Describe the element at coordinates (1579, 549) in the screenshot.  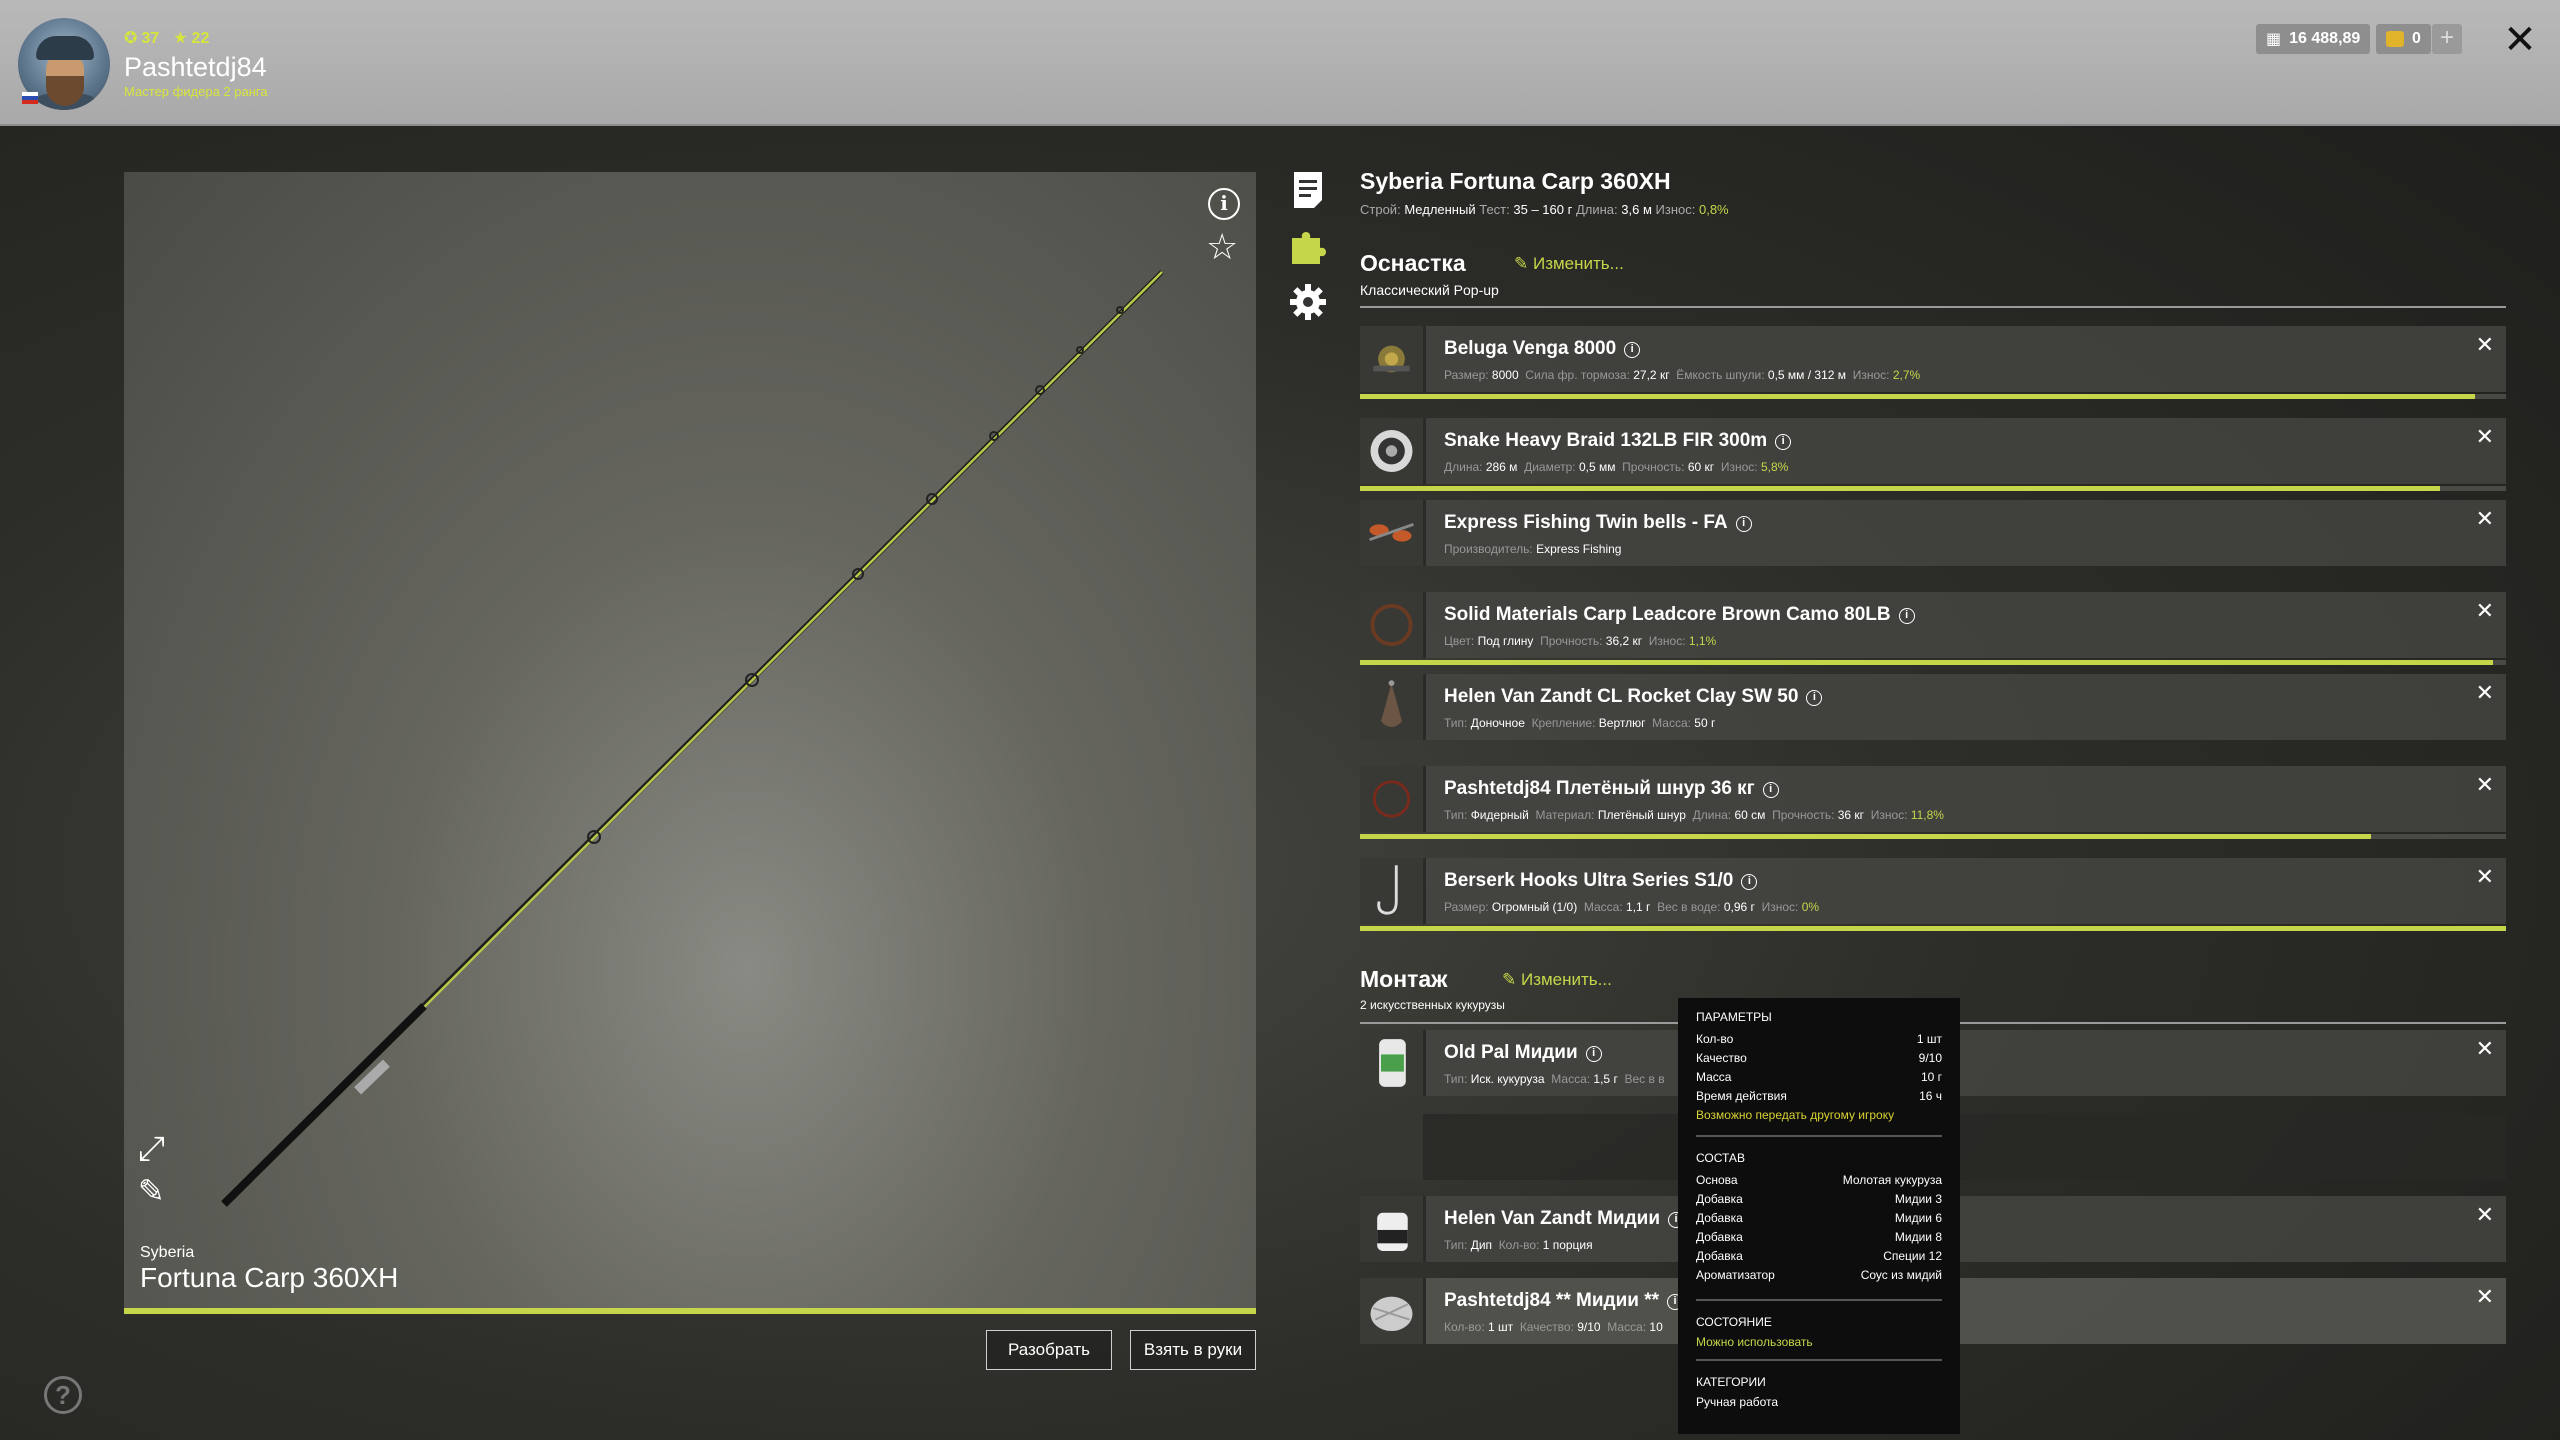
I see `prop-value: Express Fishing` at that location.